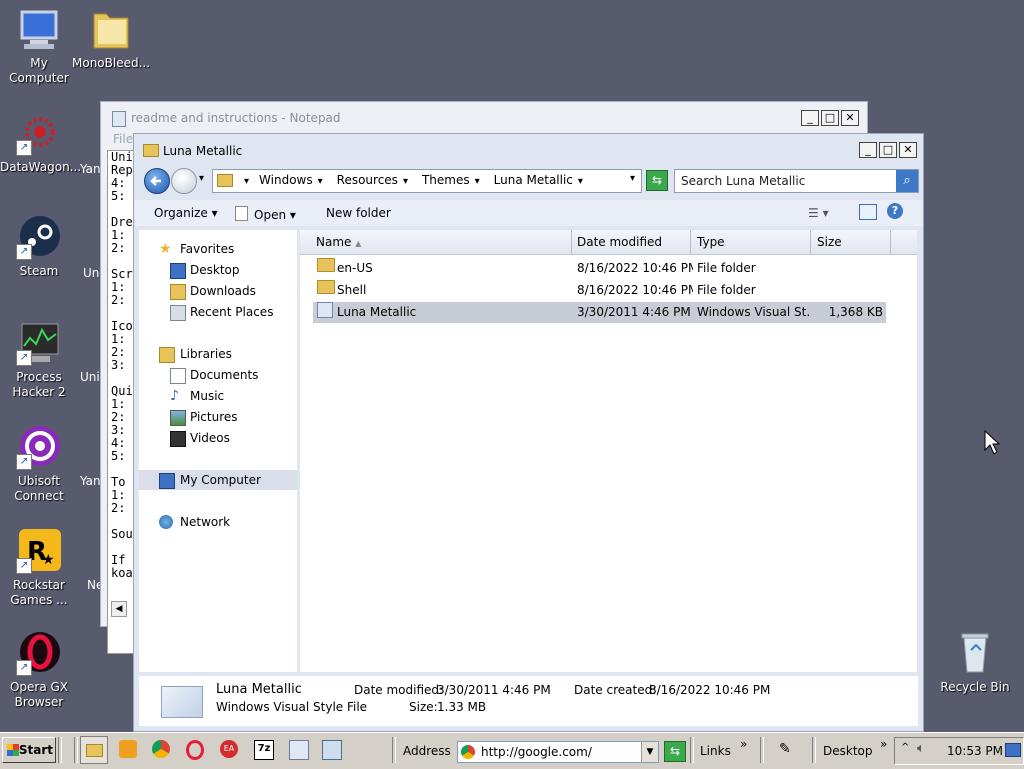 This screenshot has width=1024, height=769. Describe the element at coordinates (229, 749) in the screenshot. I see `ea-icon: EA` at that location.